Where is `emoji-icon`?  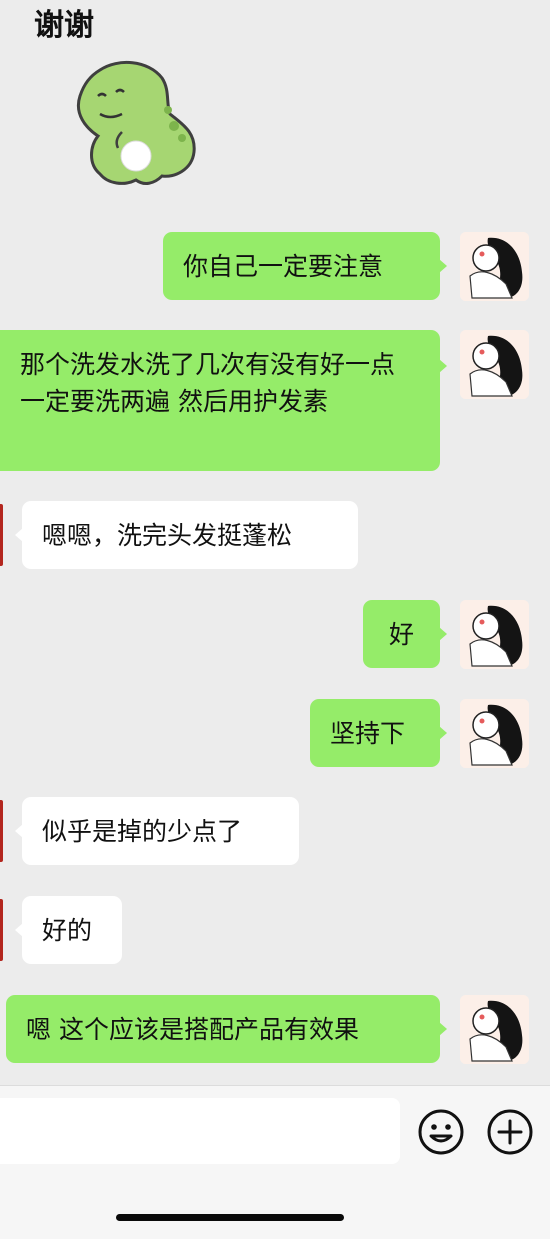
emoji-icon is located at coordinates (441, 1132).